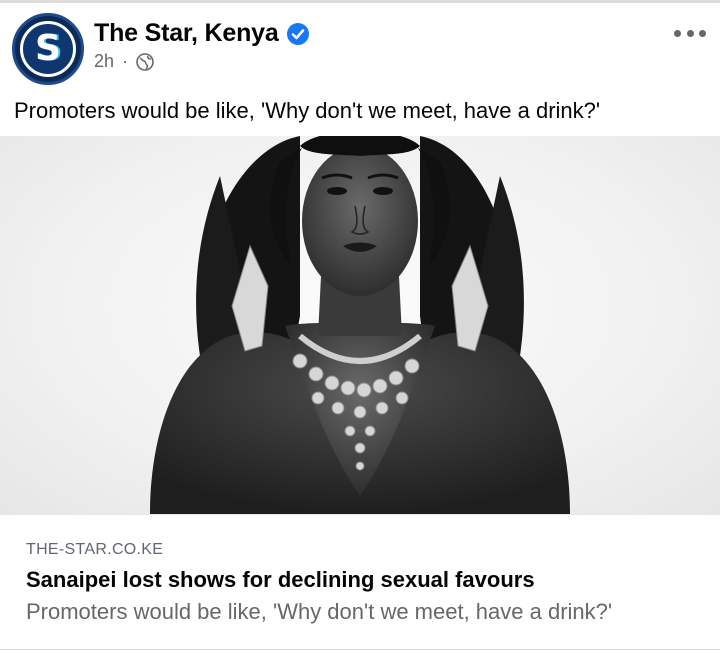 This screenshot has height=653, width=720. I want to click on more-options-icon, so click(690, 33).